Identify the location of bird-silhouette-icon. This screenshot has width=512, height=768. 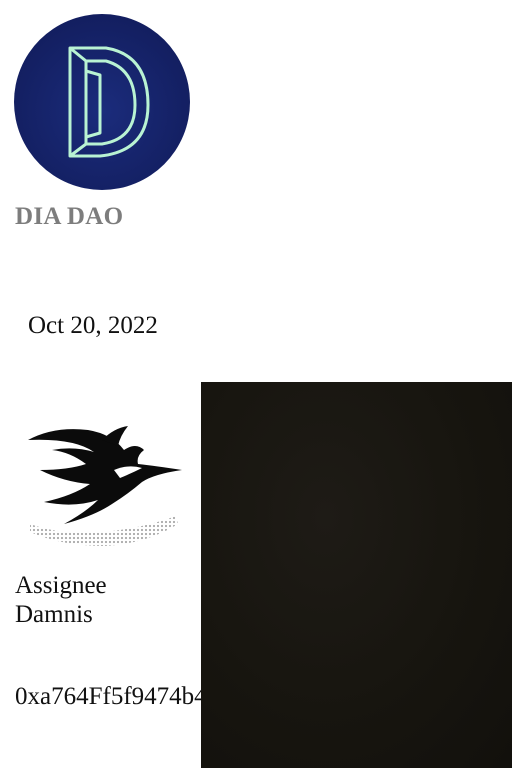
(105, 486).